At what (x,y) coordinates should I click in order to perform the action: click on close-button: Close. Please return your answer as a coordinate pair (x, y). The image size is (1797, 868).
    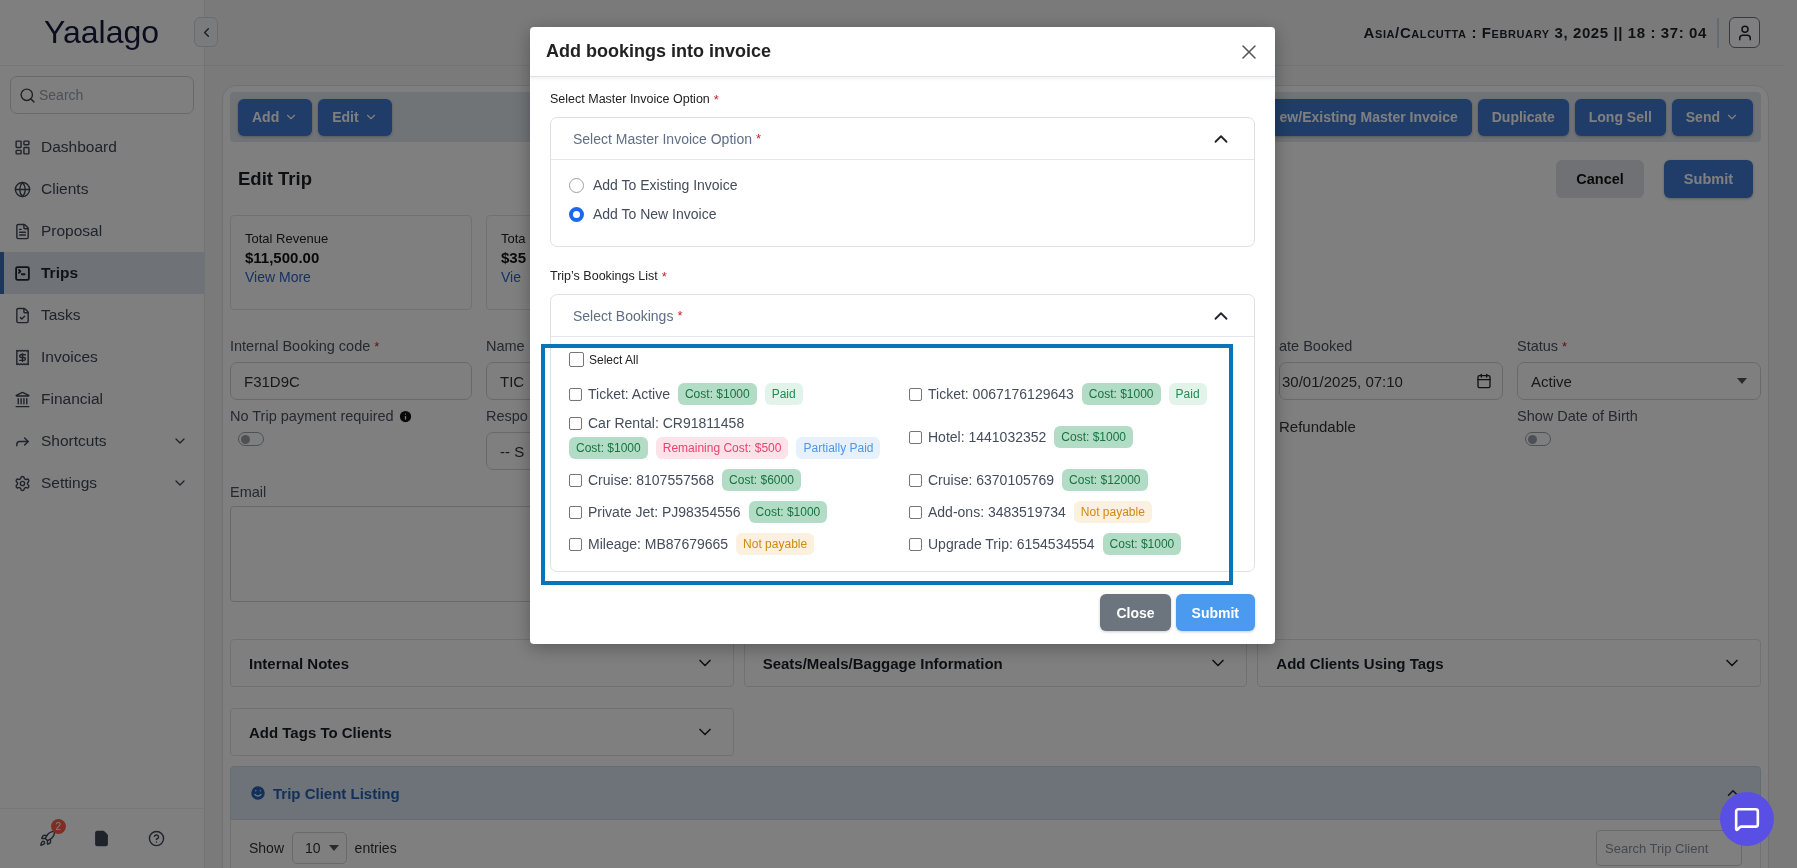
    Looking at the image, I should click on (1135, 612).